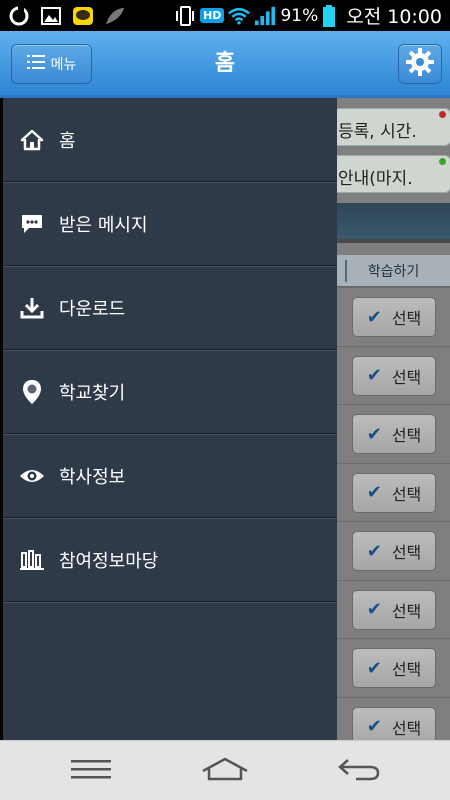 The height and width of the screenshot is (800, 450). What do you see at coordinates (83, 16) in the screenshot?
I see `kakaotalk-icon` at bounding box center [83, 16].